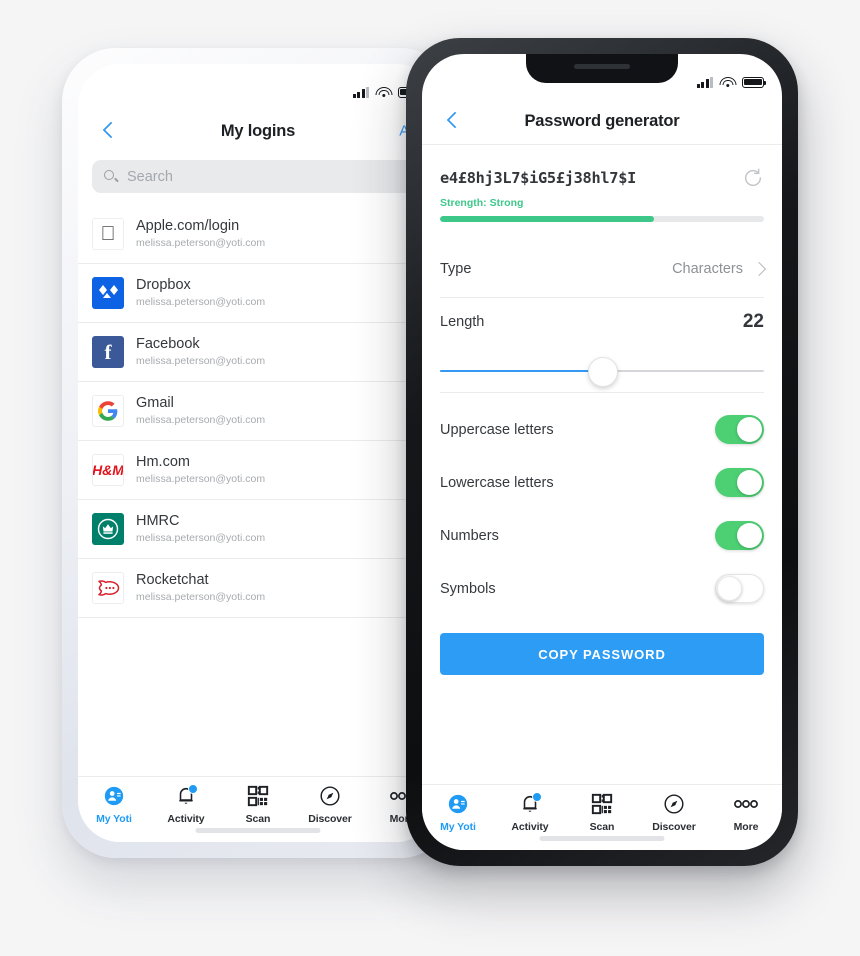 This screenshot has height=956, width=860. What do you see at coordinates (603, 269) in the screenshot?
I see `type-setting-row: Type Characters` at bounding box center [603, 269].